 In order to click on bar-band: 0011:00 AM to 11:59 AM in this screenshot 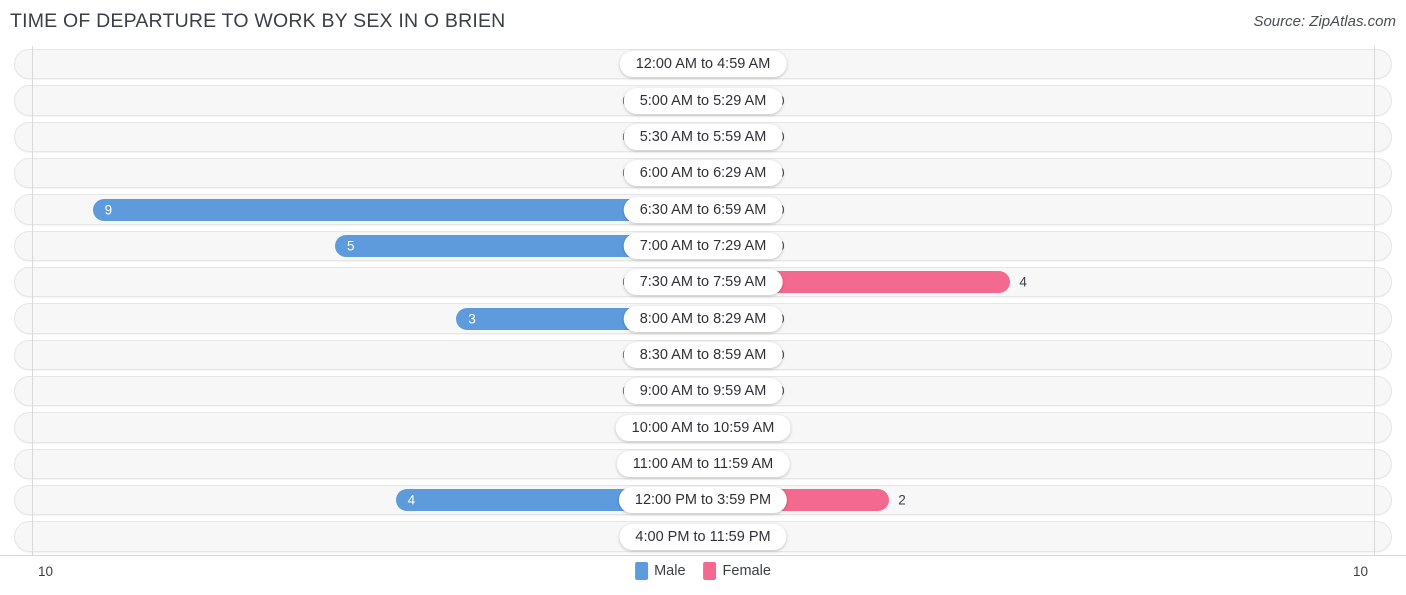, I will do `click(703, 464)`.